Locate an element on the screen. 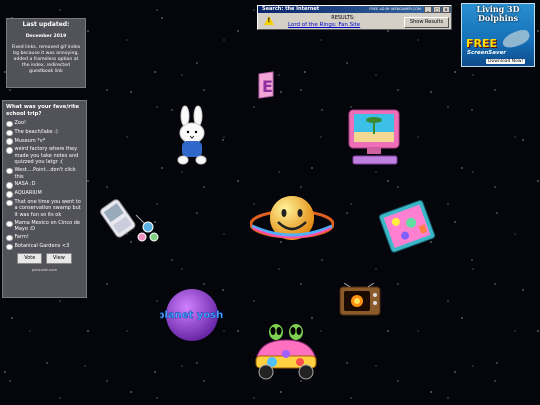  show-results-button: Show Results is located at coordinates (426, 22).